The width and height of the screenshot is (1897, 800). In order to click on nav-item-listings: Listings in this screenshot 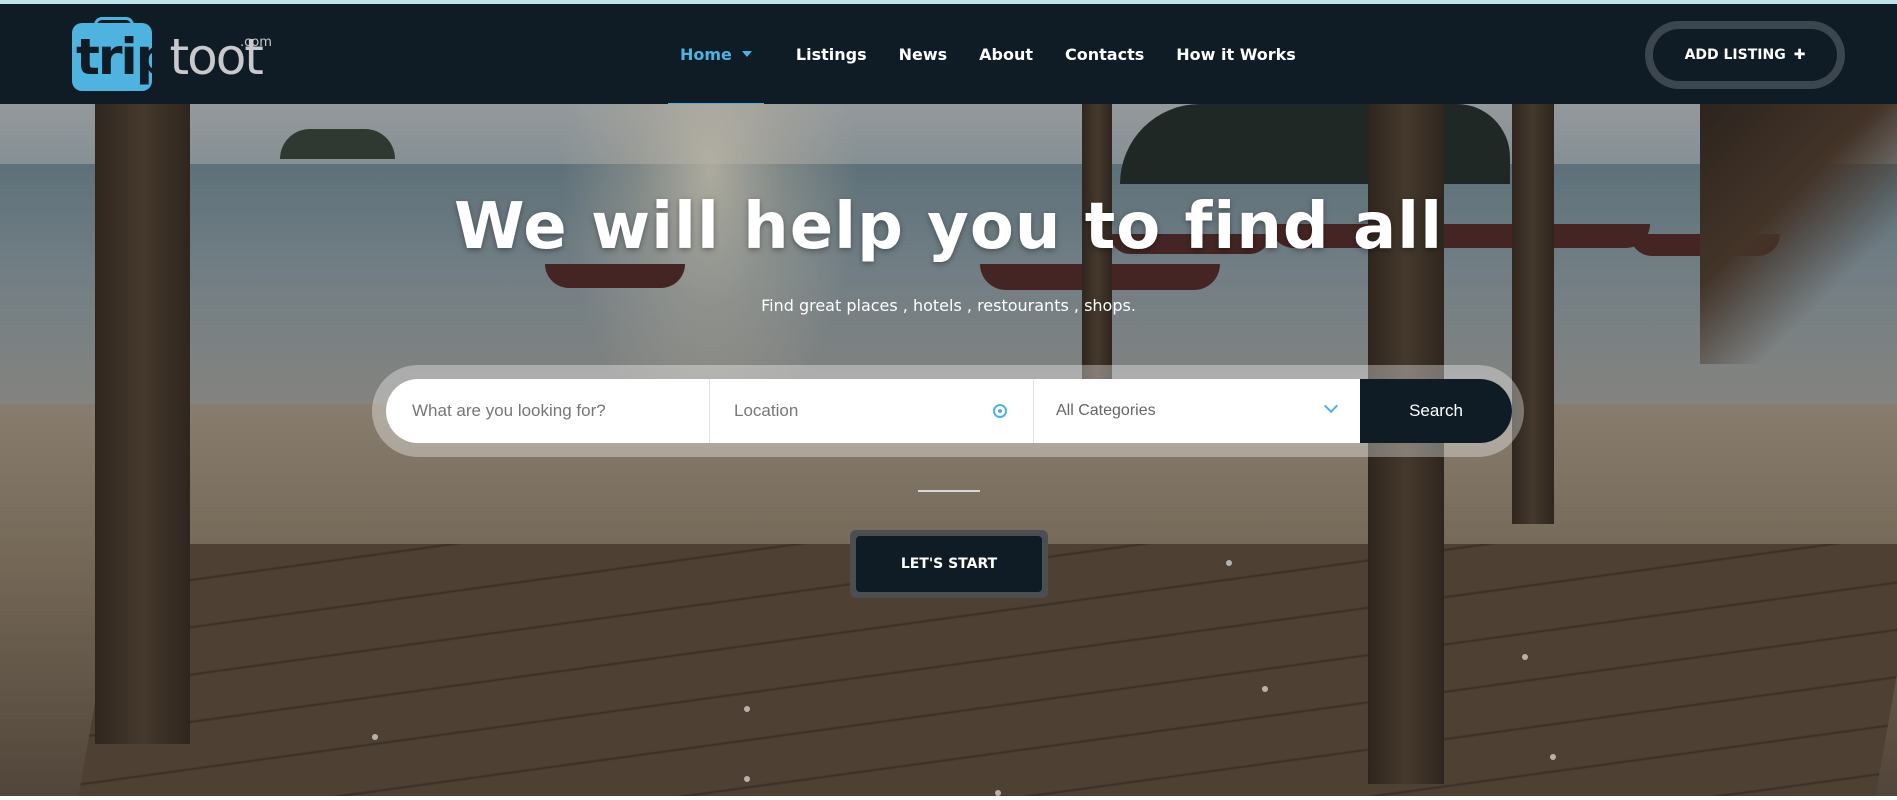, I will do `click(831, 54)`.